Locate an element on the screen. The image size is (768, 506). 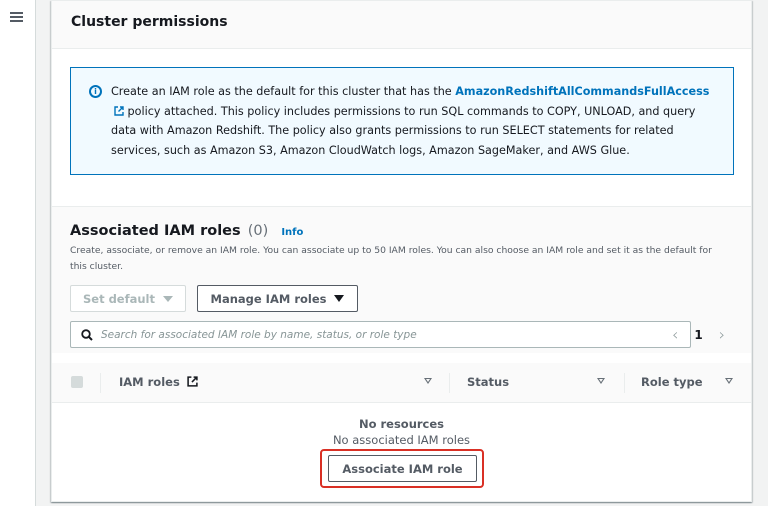
page-number: 1 is located at coordinates (698, 335).